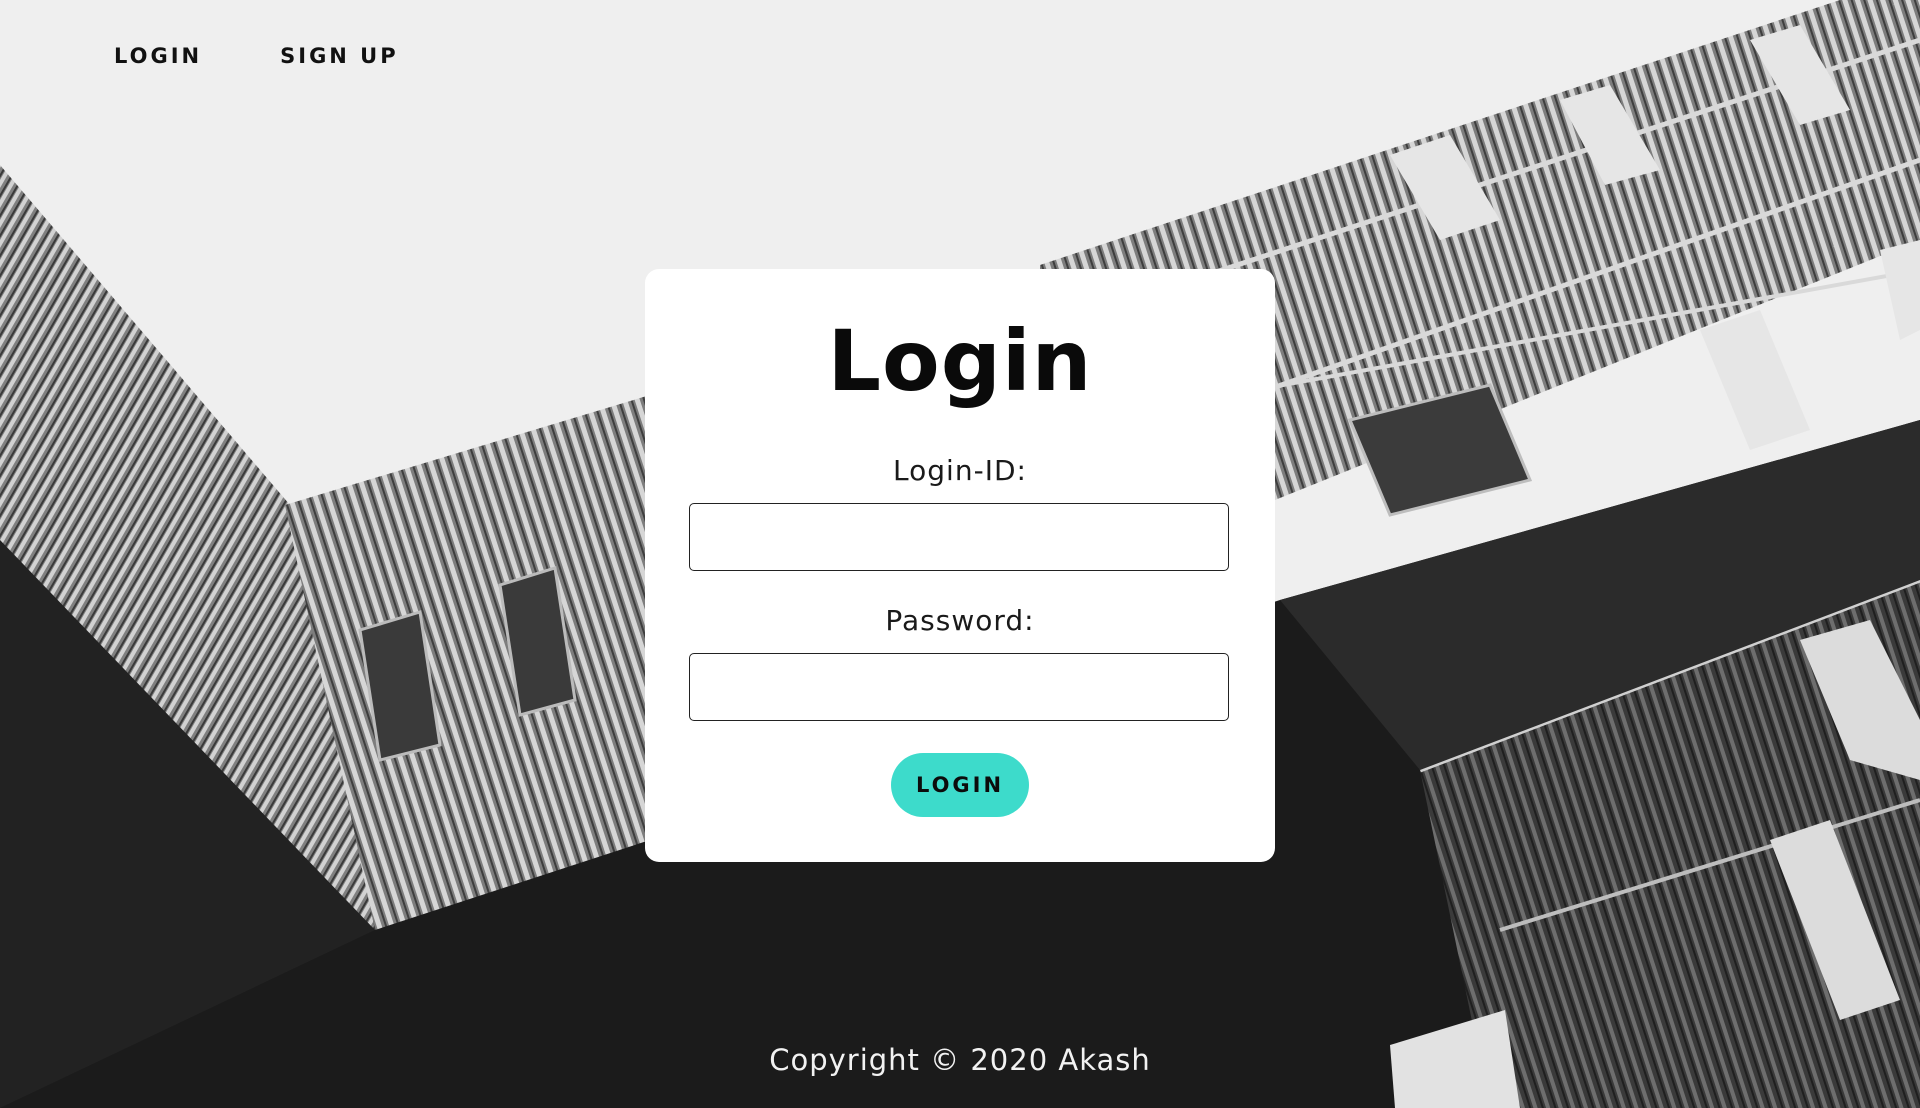 The height and width of the screenshot is (1108, 1920). I want to click on login-id-input, so click(959, 537).